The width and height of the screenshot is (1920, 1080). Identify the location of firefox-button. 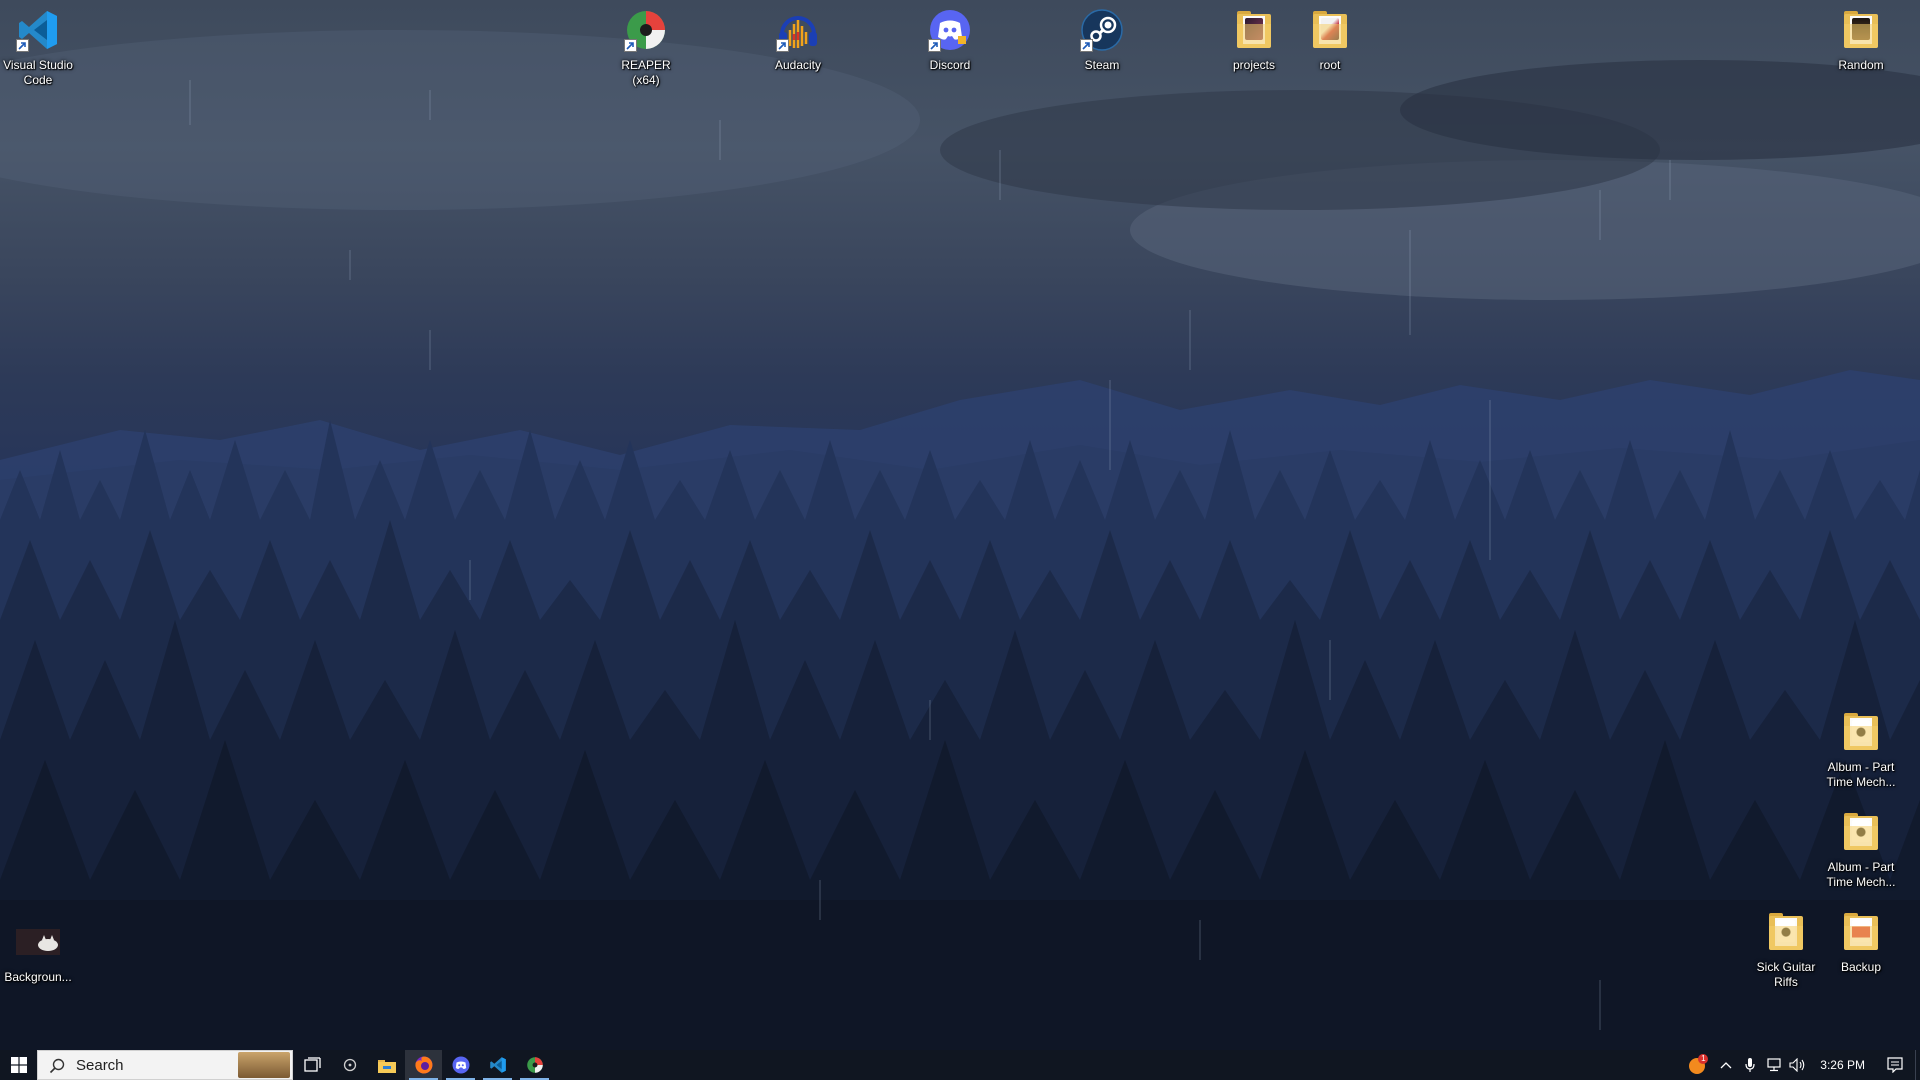
(423, 1065).